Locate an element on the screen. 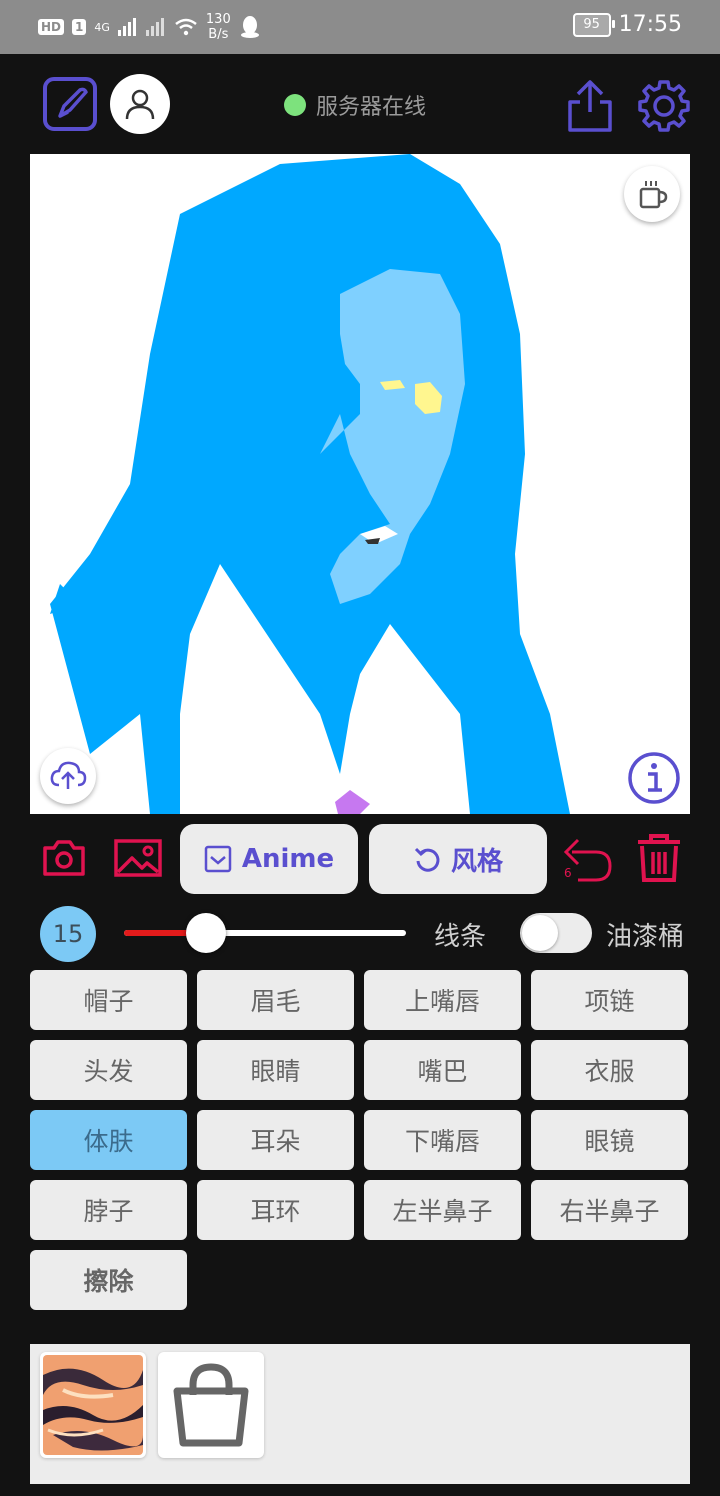 Image resolution: width=720 pixels, height=1496 pixels. label-earrings: 耳环 is located at coordinates (275, 1210).